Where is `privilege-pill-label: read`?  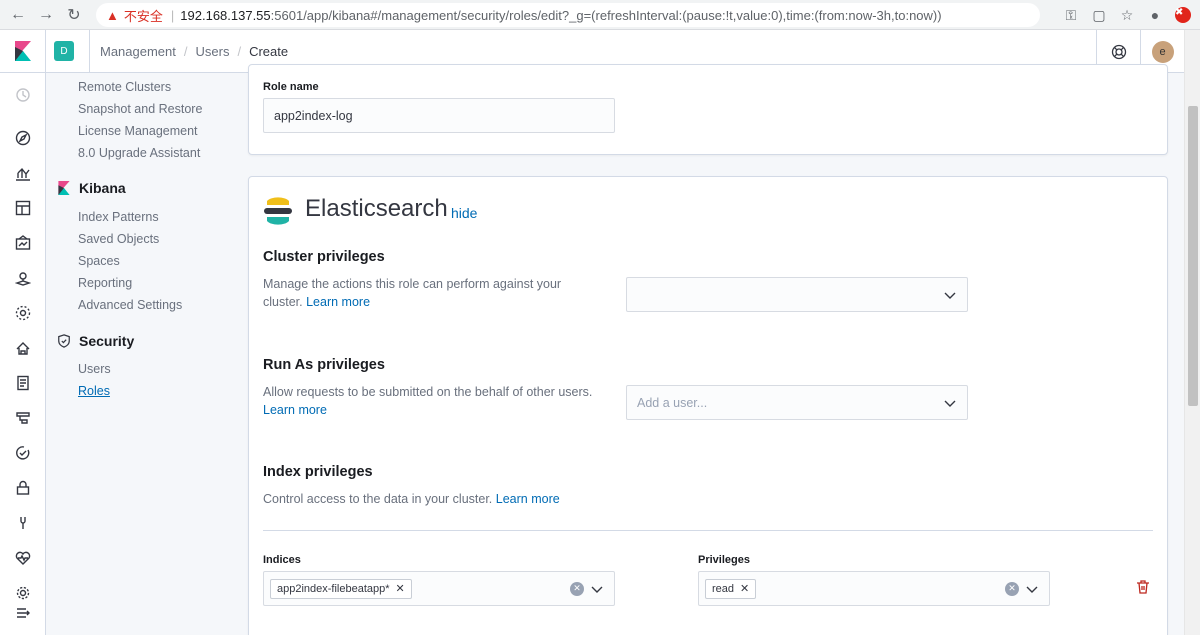
privilege-pill-label: read is located at coordinates (723, 588).